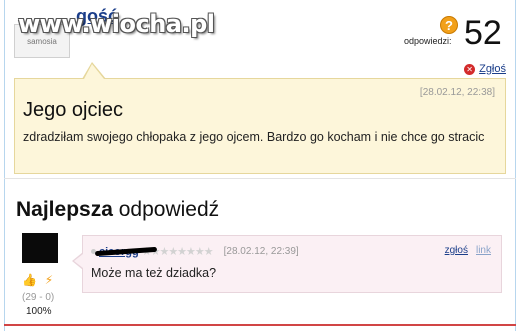  What do you see at coordinates (49, 280) in the screenshot?
I see `lightning-icon: ⚡` at bounding box center [49, 280].